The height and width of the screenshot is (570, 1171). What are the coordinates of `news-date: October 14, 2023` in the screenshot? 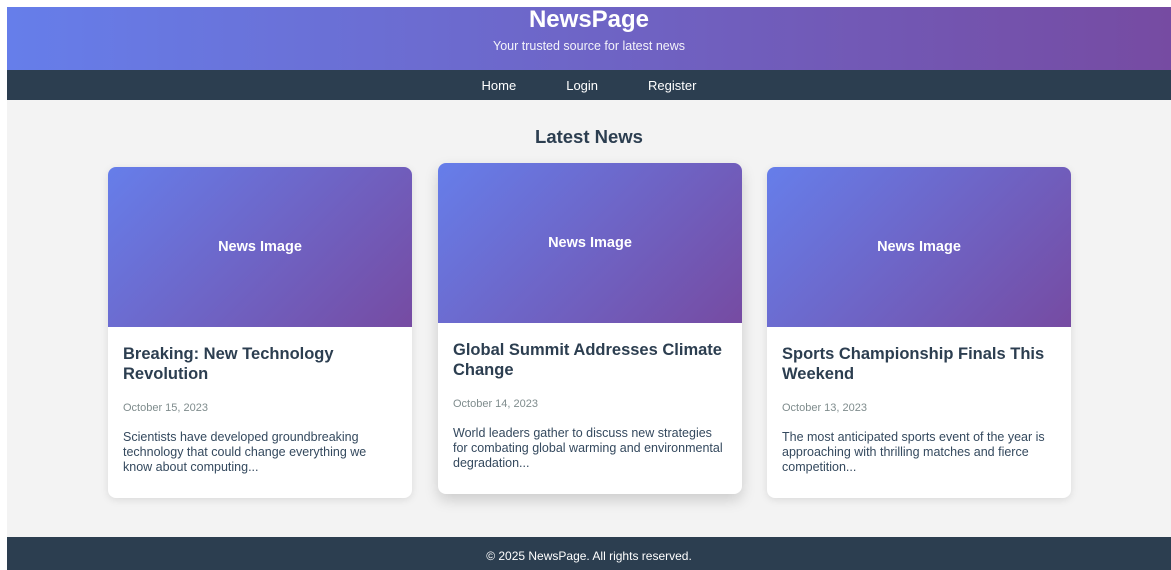 It's located at (496, 404).